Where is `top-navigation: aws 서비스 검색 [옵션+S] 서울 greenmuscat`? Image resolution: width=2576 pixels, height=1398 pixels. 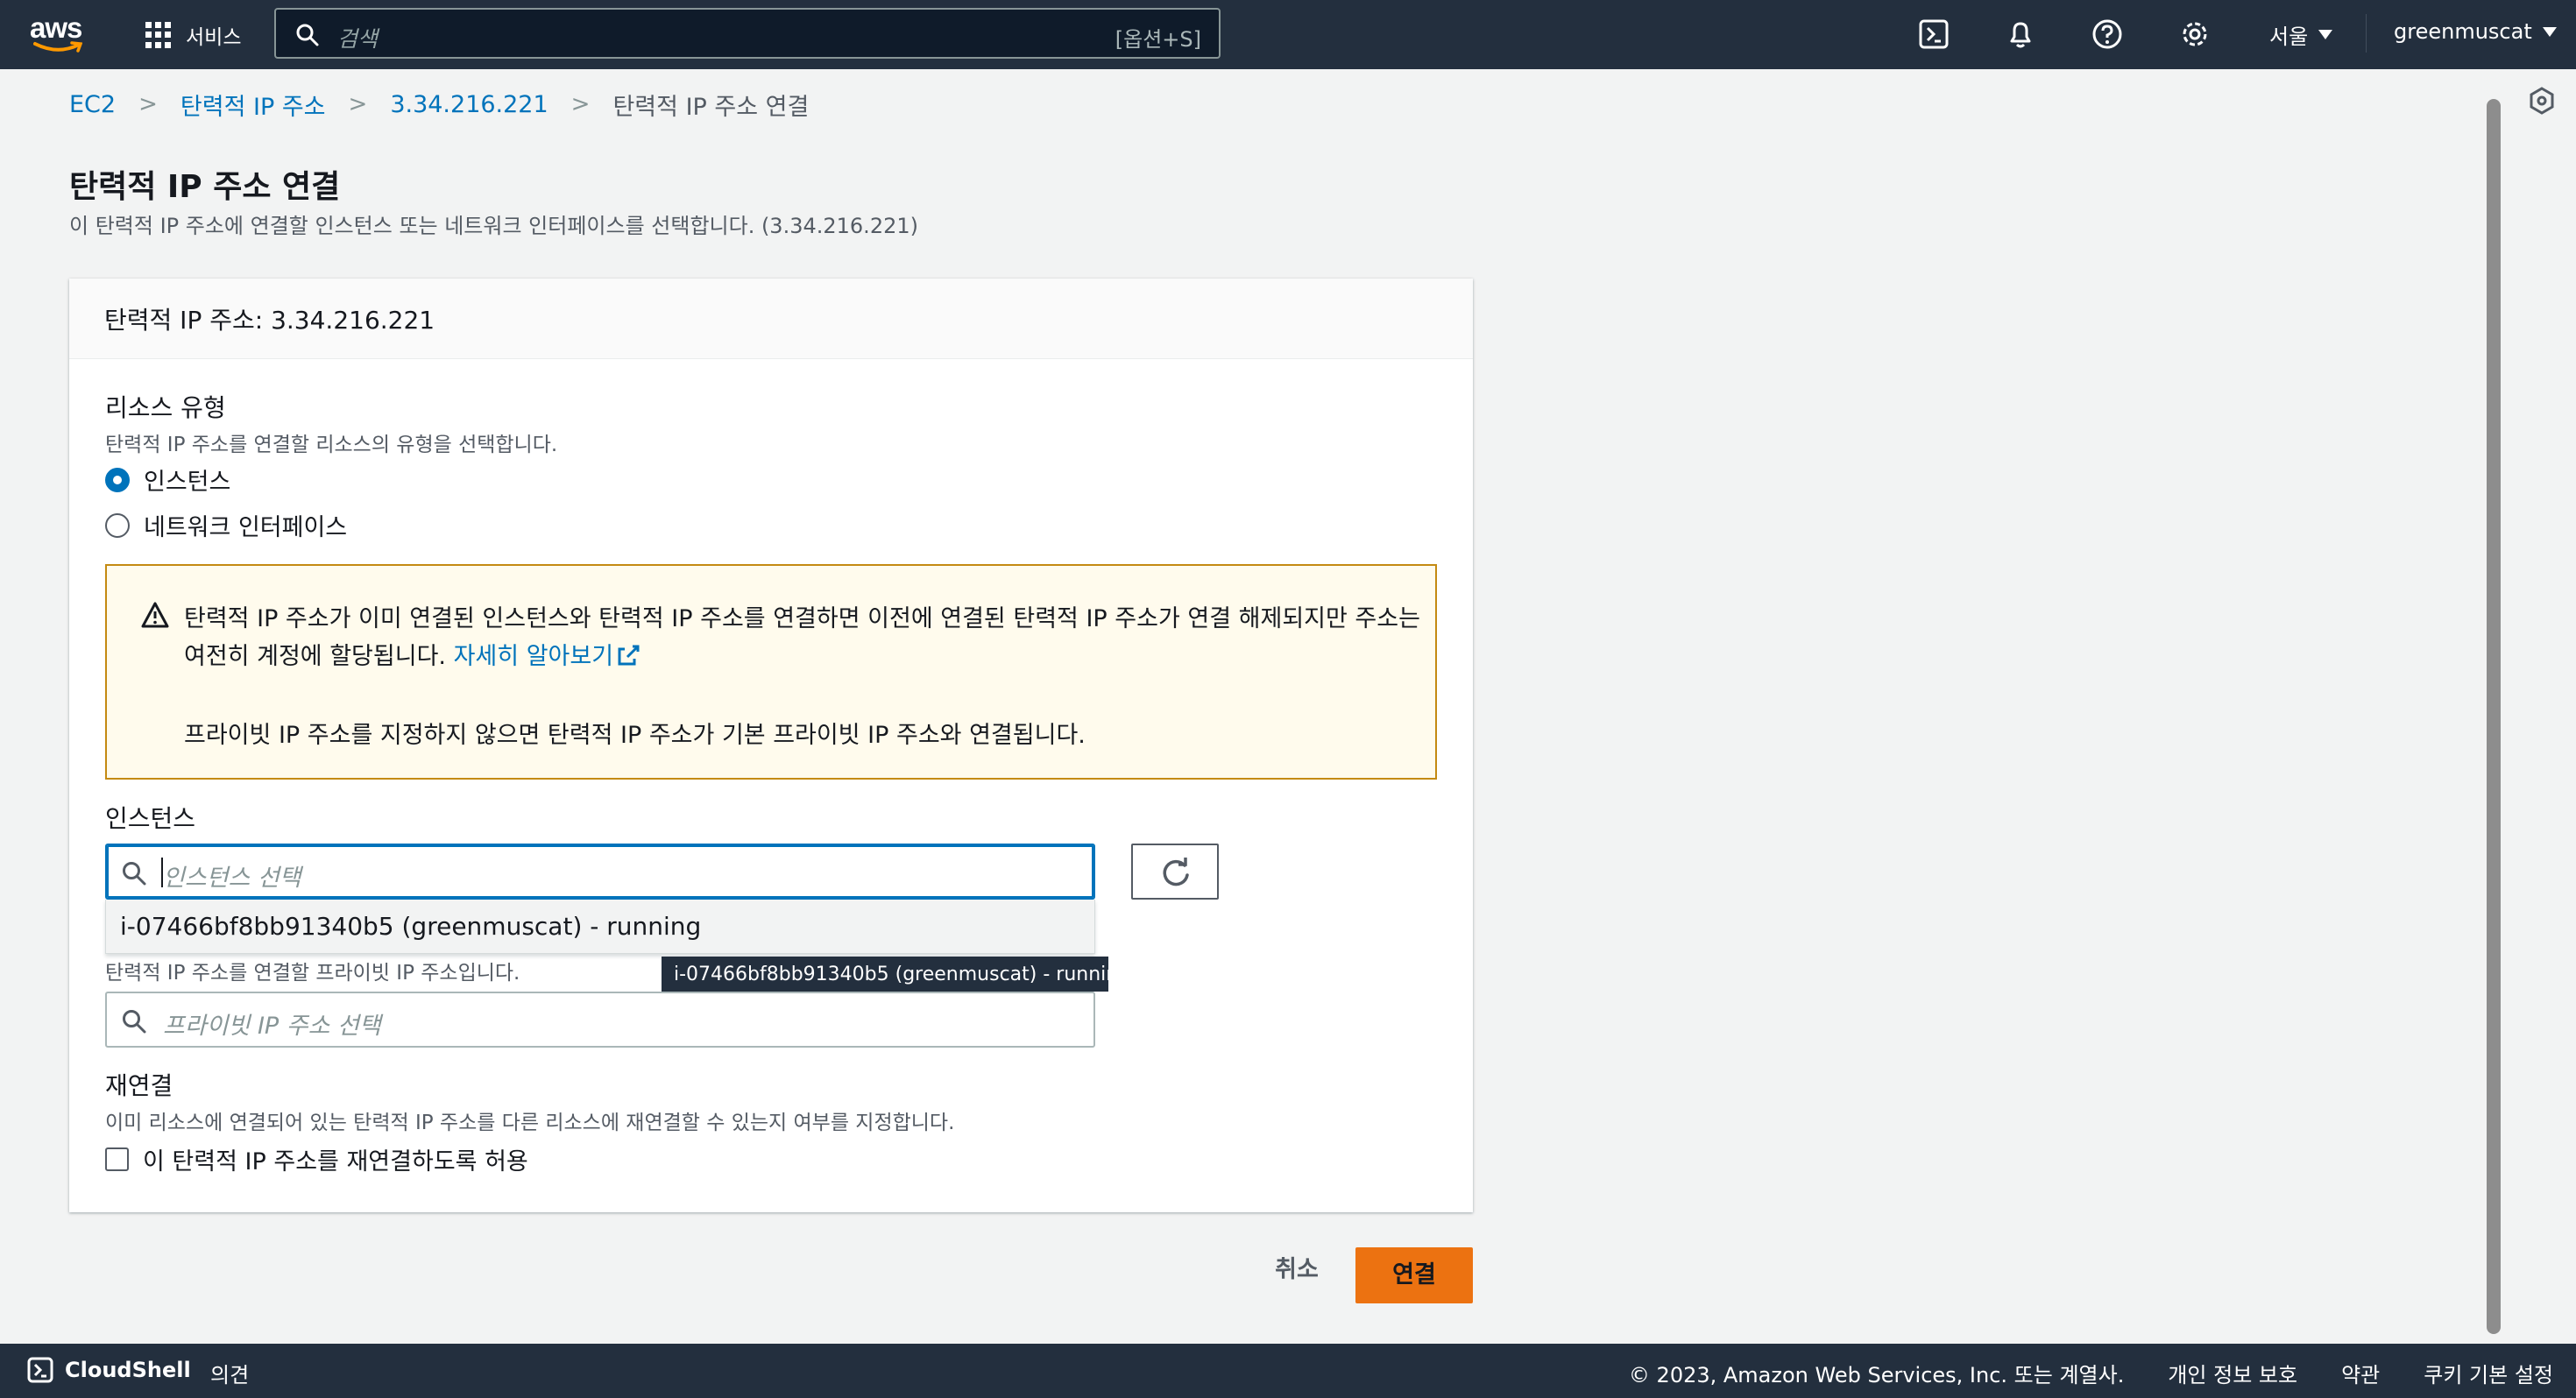
top-navigation: aws 서비스 검색 [옵션+S] 서울 greenmuscat is located at coordinates (1288, 34).